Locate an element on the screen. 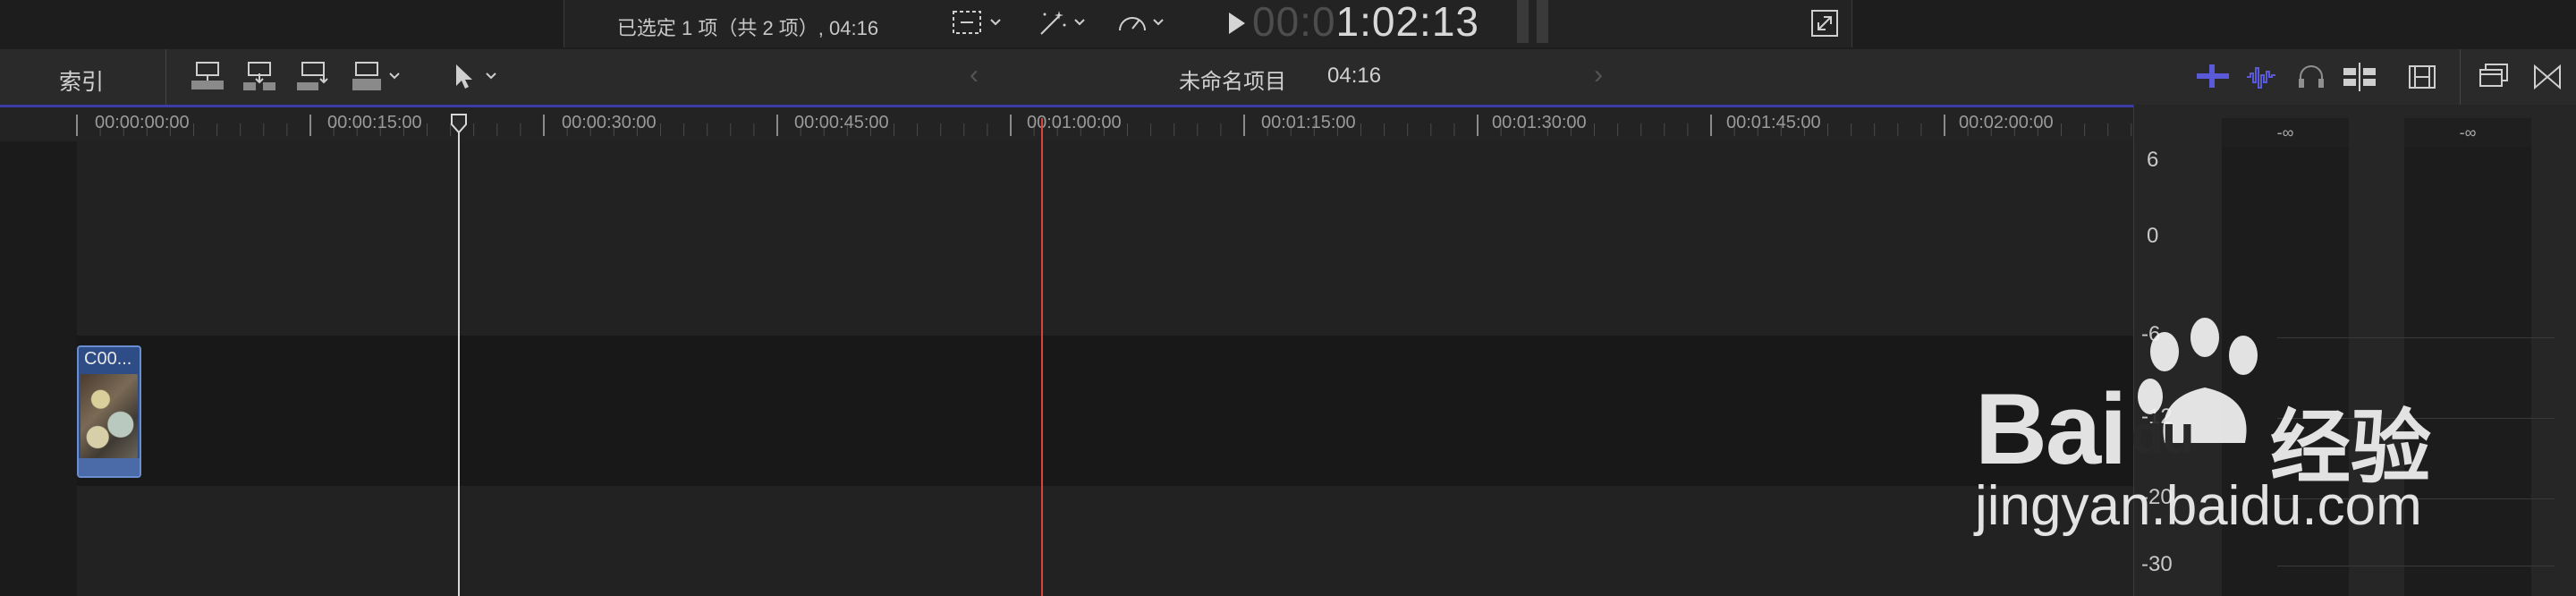 Image resolution: width=2576 pixels, height=596 pixels. fullscreen-icon is located at coordinates (1824, 23).